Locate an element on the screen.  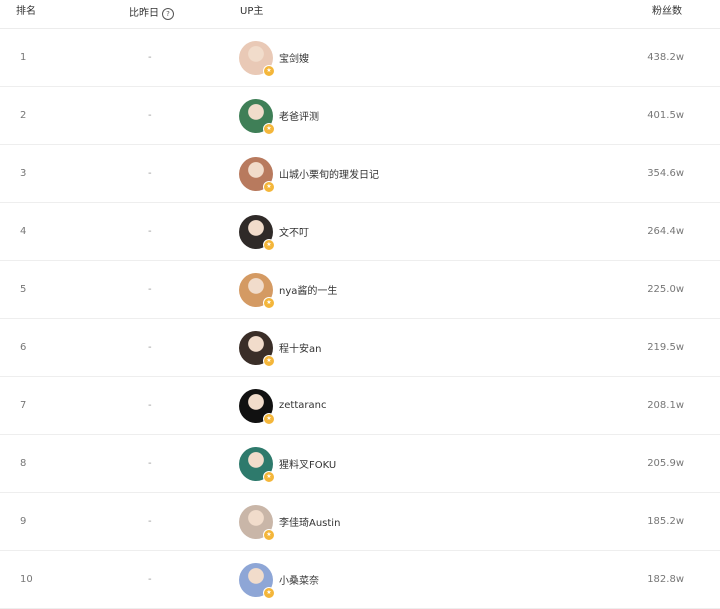
fans-cell: 438.2w is located at coordinates (665, 57).